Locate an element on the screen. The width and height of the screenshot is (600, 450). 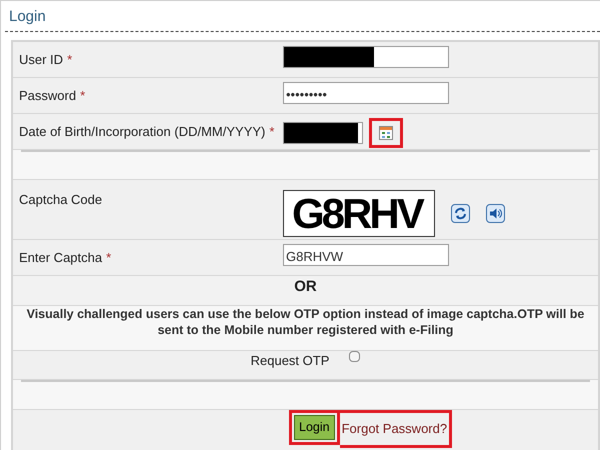
field-label: User ID is located at coordinates (41, 59).